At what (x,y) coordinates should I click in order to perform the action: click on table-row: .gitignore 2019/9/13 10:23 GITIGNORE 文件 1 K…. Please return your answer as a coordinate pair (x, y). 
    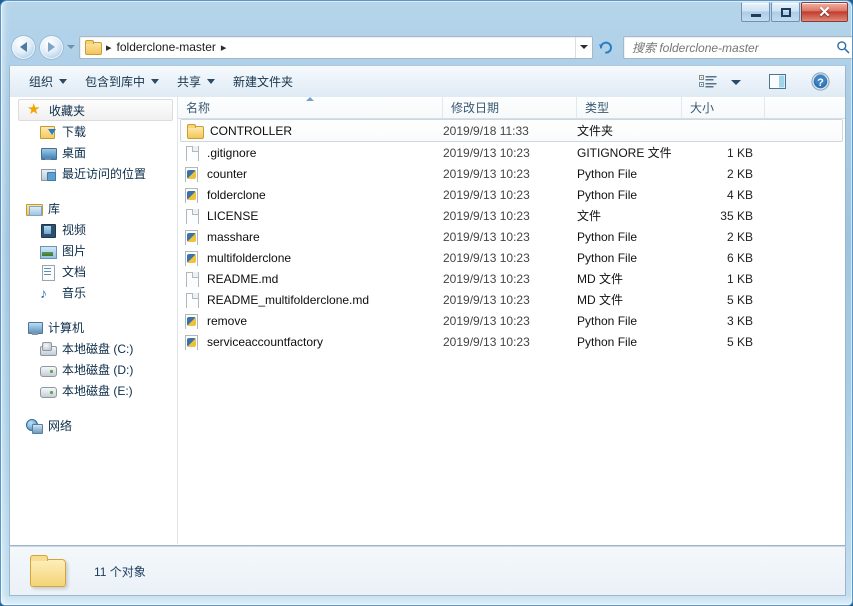
    Looking at the image, I should click on (511, 152).